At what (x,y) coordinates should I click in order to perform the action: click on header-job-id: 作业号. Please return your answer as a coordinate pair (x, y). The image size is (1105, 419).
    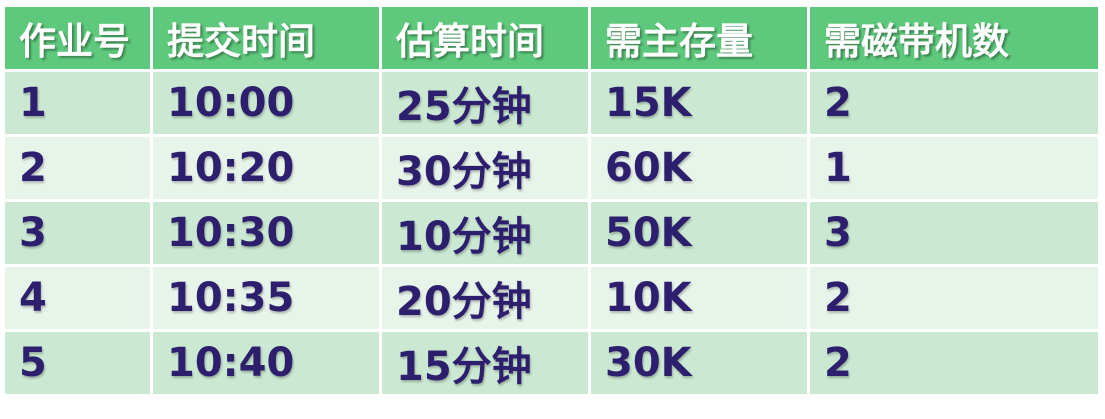
    Looking at the image, I should click on (77, 38).